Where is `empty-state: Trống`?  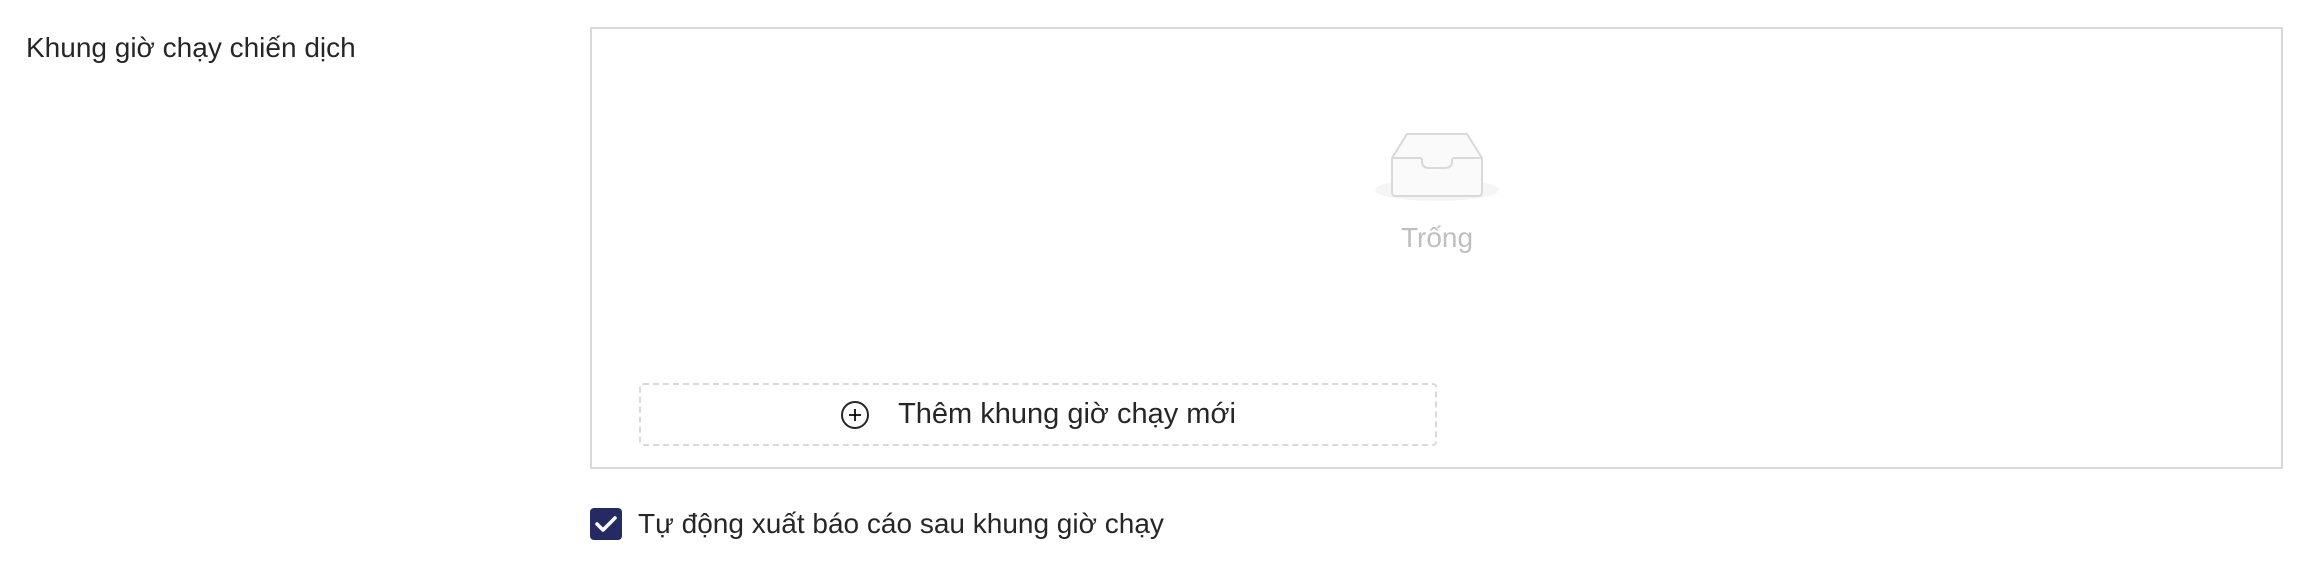
empty-state: Trống is located at coordinates (1437, 192).